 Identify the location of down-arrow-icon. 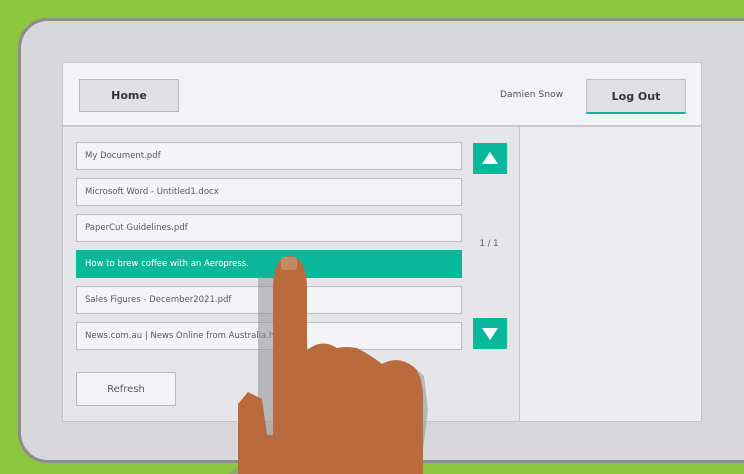
(490, 334).